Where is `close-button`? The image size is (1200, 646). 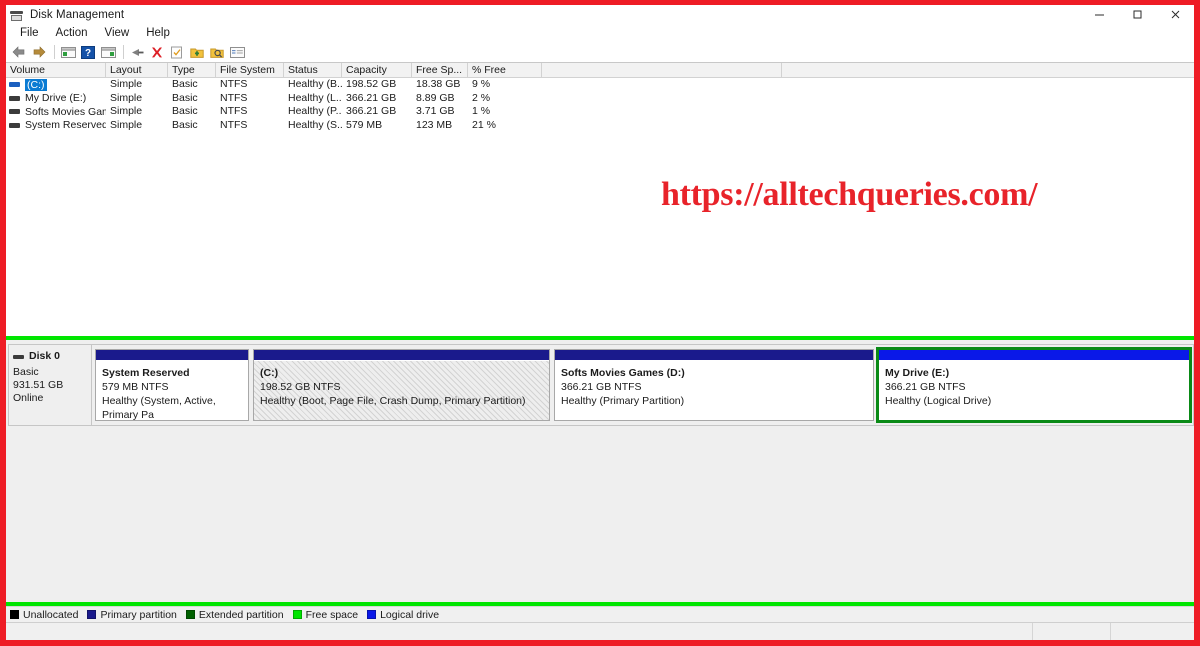 close-button is located at coordinates (1175, 14).